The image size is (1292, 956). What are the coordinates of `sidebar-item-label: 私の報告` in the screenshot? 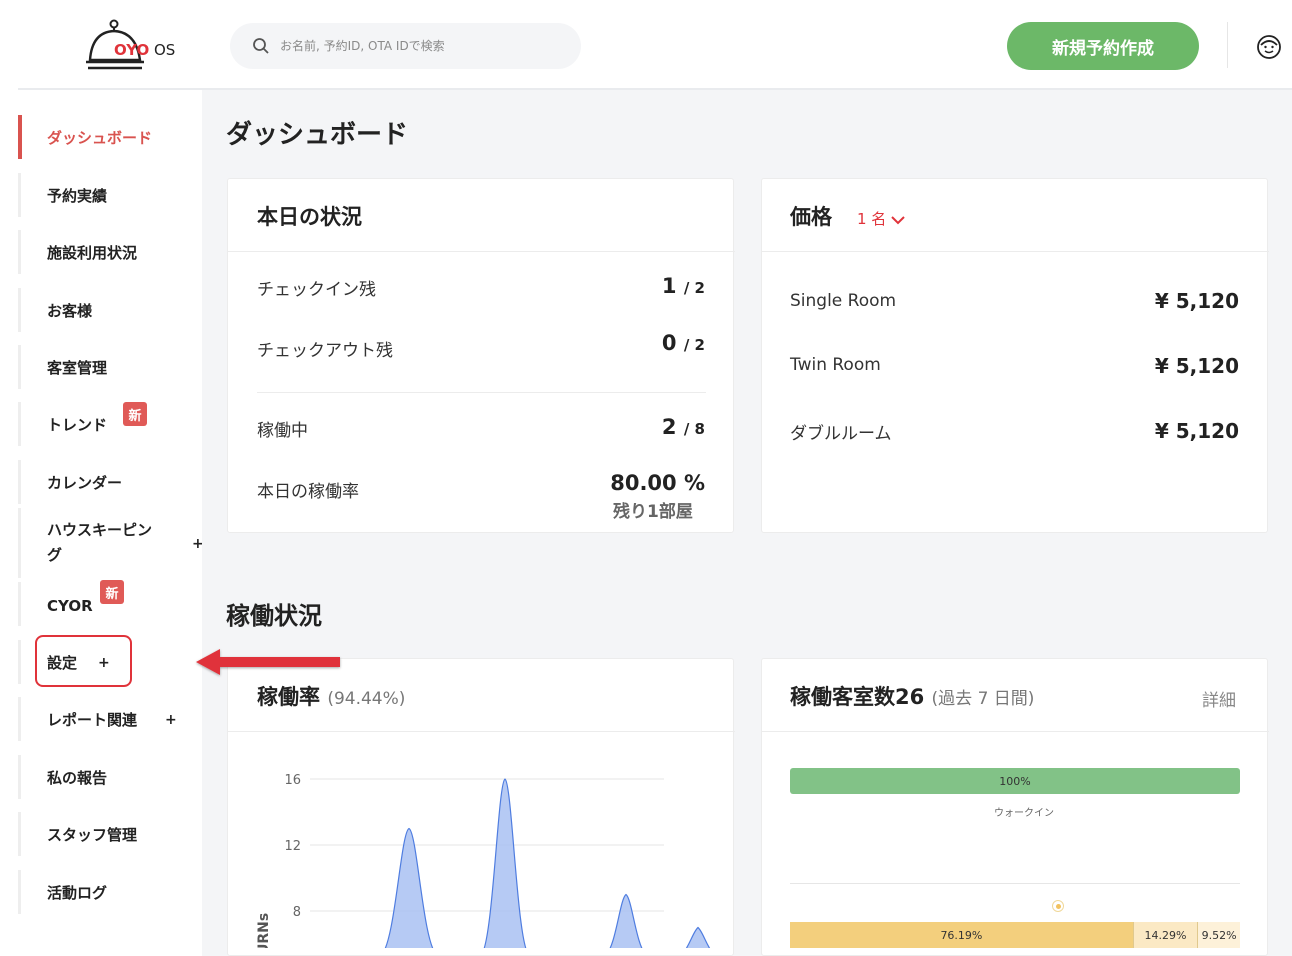 It's located at (77, 778).